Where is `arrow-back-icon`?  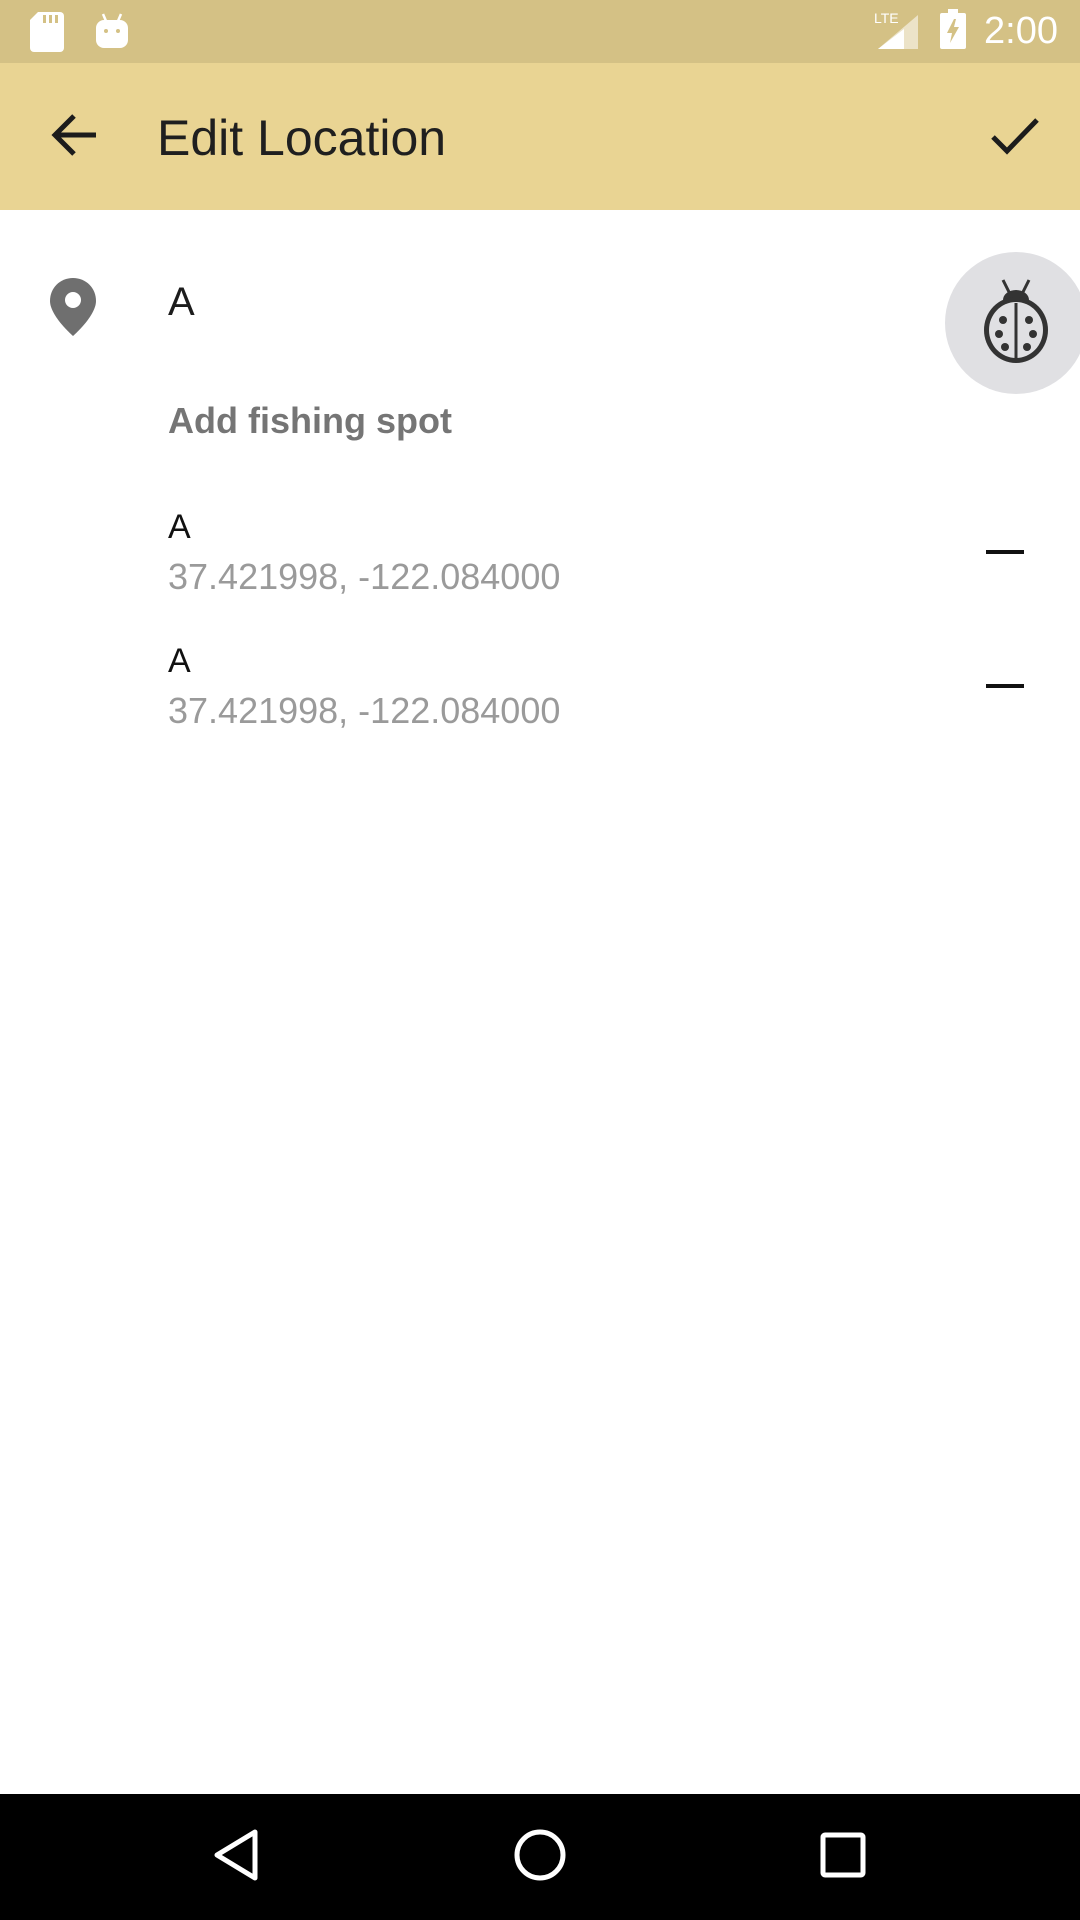
arrow-back-icon is located at coordinates (74, 137).